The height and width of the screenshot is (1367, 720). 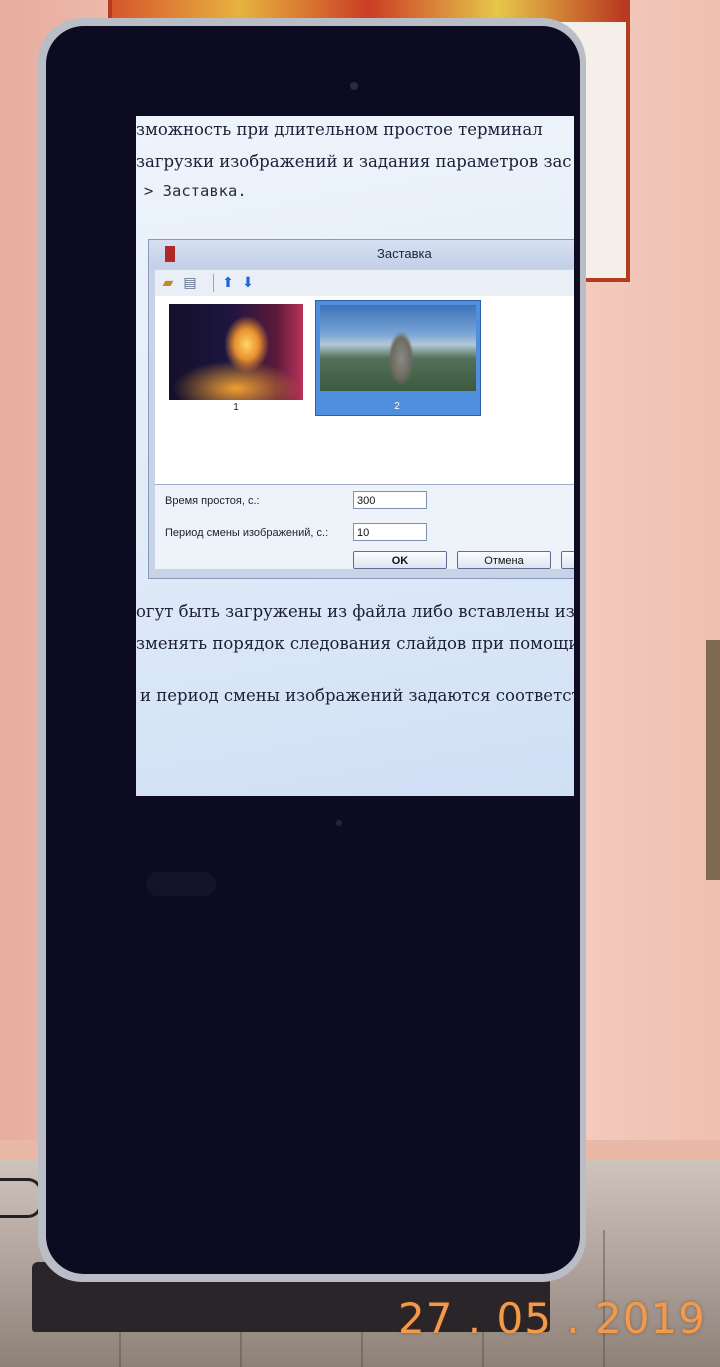 What do you see at coordinates (247, 533) in the screenshot?
I see `period-label: Период смены изображений, с.:` at bounding box center [247, 533].